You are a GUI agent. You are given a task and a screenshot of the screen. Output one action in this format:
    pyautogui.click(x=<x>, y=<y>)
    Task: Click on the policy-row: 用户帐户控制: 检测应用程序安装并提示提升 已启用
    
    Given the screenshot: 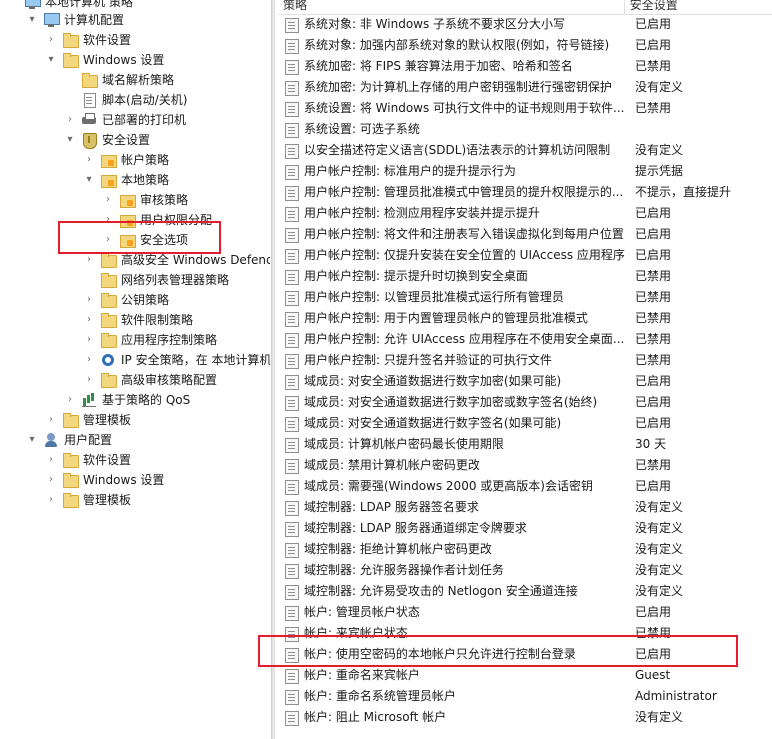 What is the action you would take?
    pyautogui.click(x=525, y=213)
    